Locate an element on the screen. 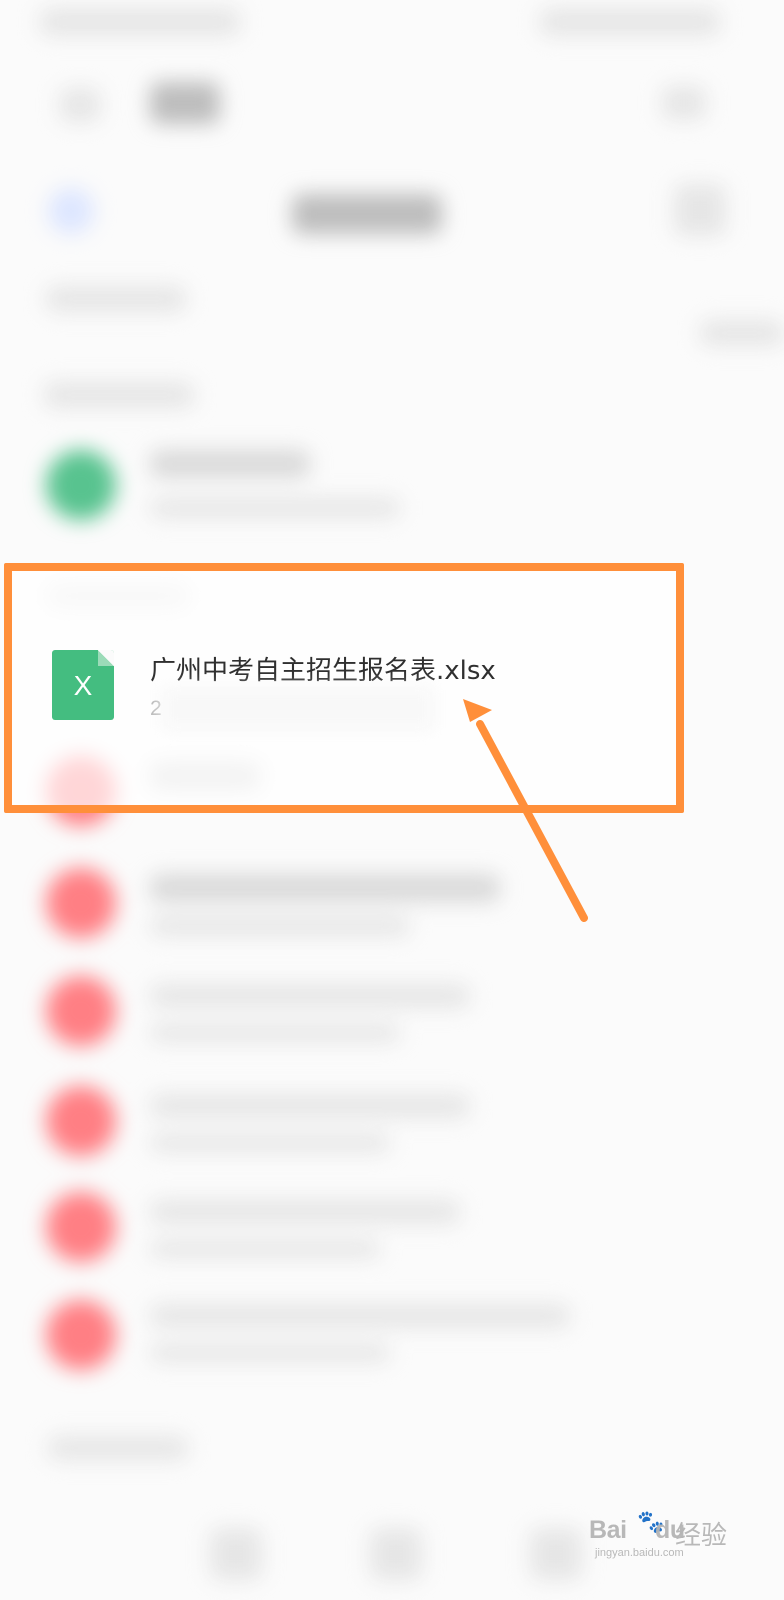 This screenshot has width=784, height=1600. tab-selected is located at coordinates (367, 214).